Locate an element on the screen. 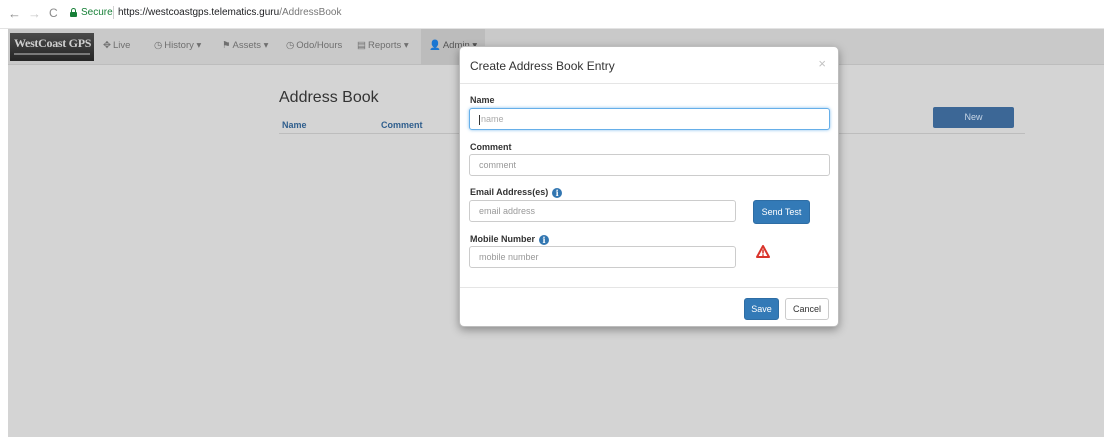 The image size is (1104, 437). nav-assets: ⚑ Assets ▾ is located at coordinates (245, 45).